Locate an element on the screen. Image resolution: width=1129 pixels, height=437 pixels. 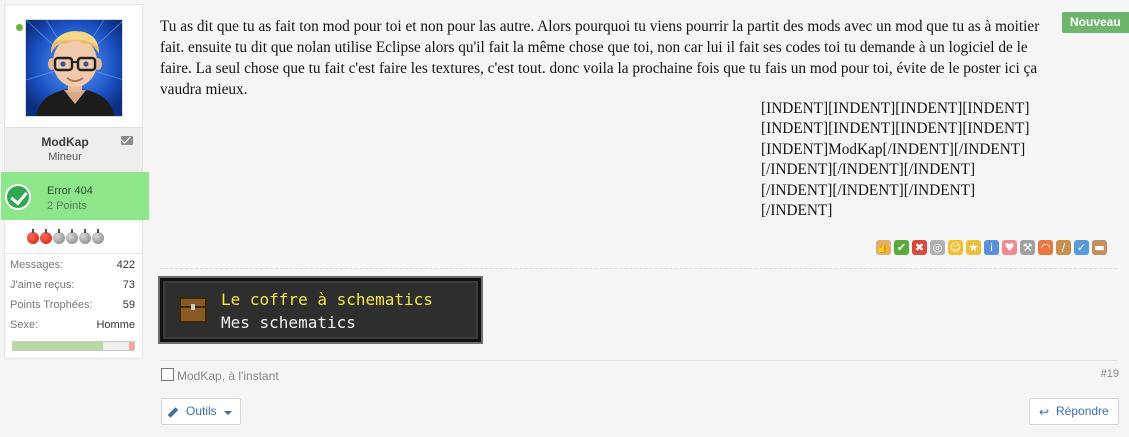
trophy-banner: Error 404 2 Points is located at coordinates (75, 196).